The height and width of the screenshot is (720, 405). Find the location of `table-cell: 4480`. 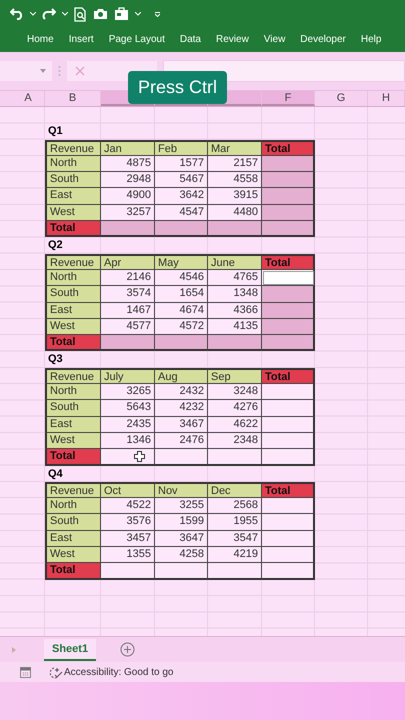

table-cell: 4480 is located at coordinates (235, 213).